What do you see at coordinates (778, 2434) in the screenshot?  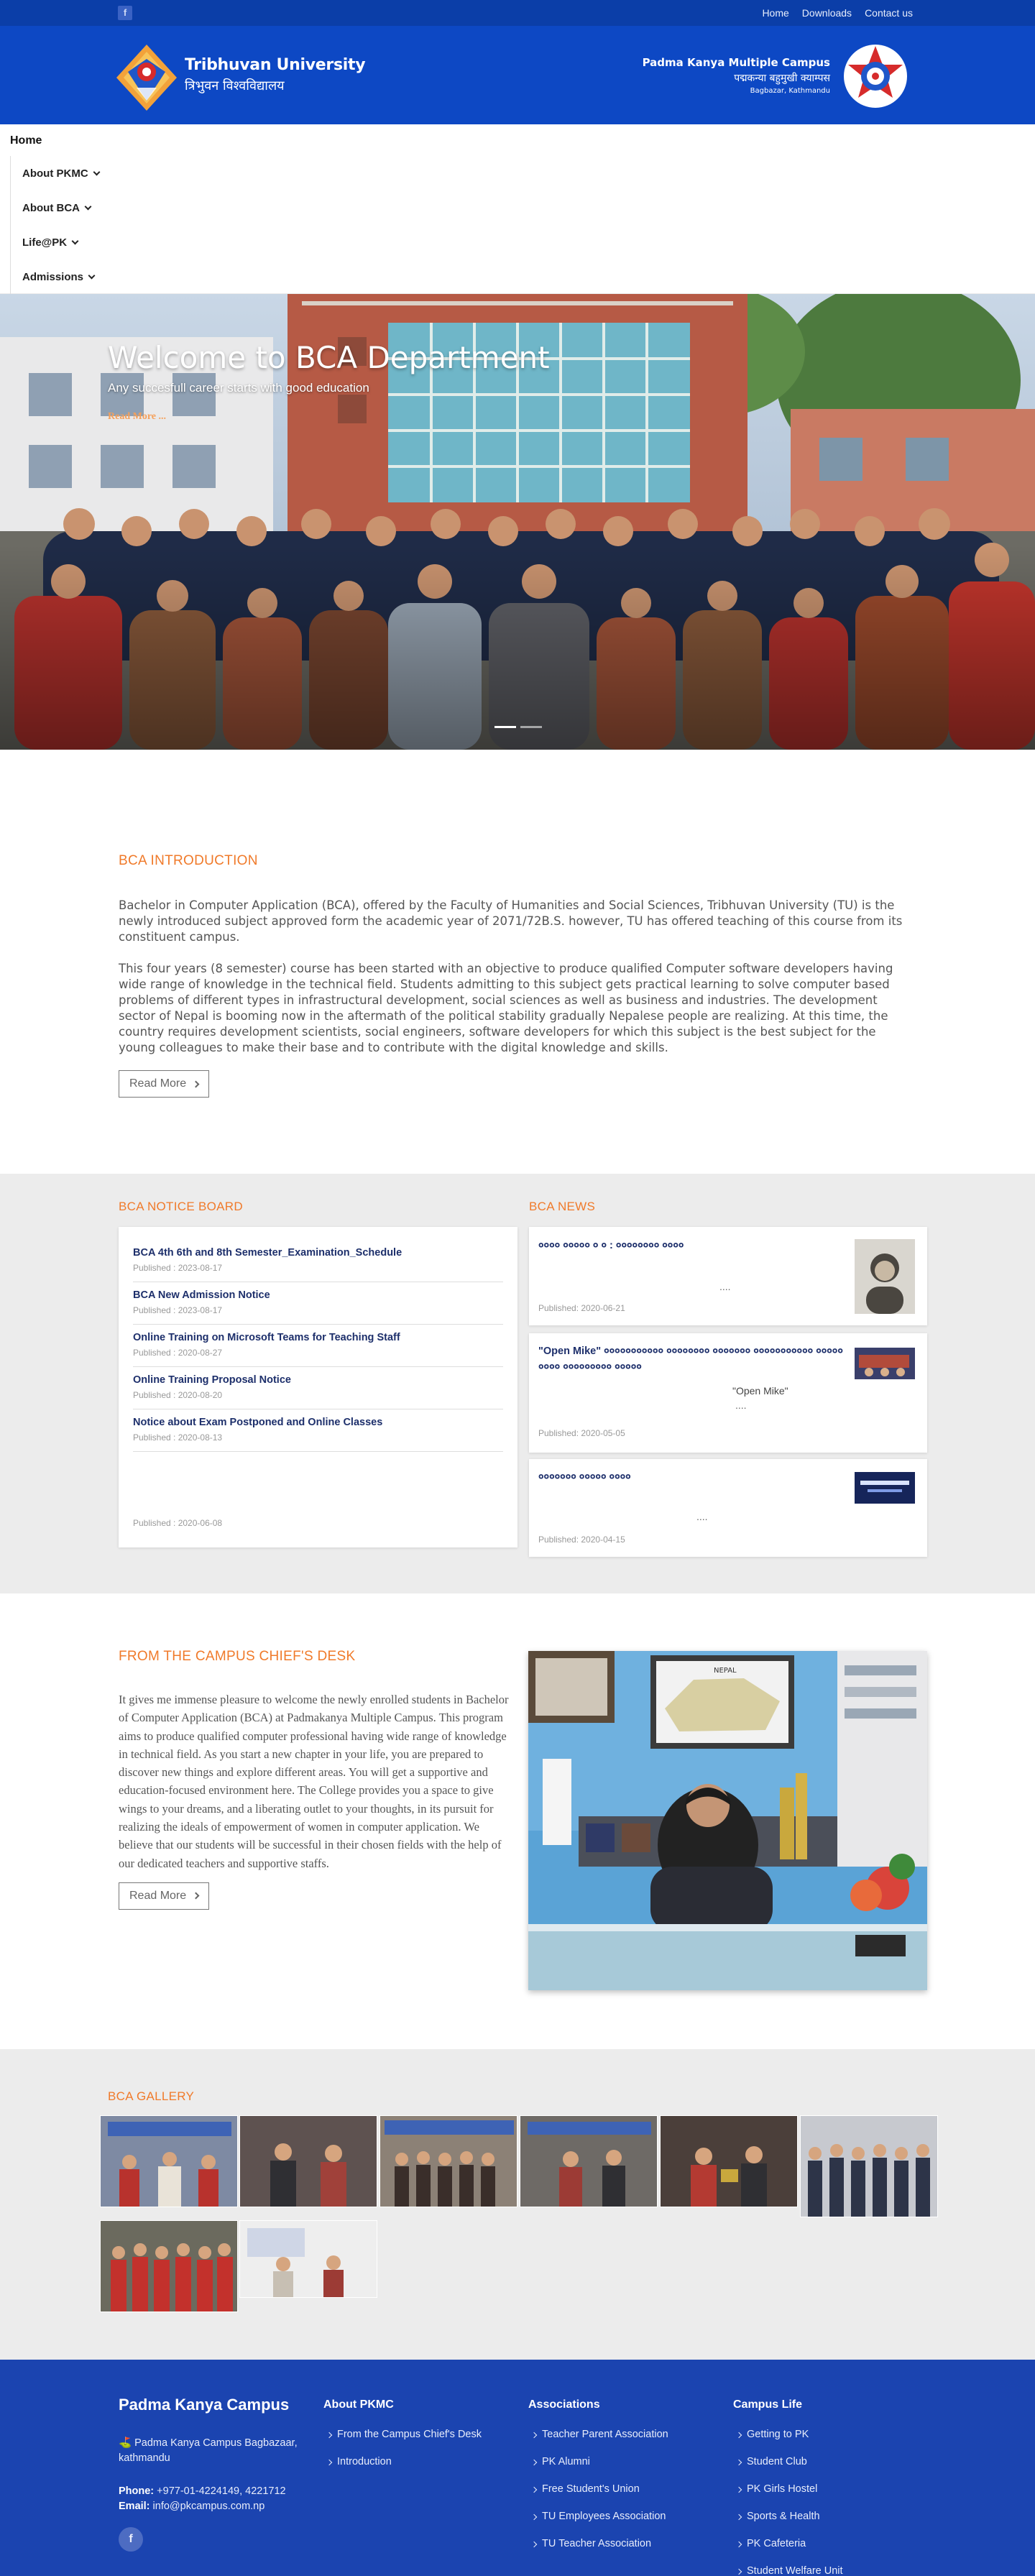 I see `footer-link-label: Getting to PK` at bounding box center [778, 2434].